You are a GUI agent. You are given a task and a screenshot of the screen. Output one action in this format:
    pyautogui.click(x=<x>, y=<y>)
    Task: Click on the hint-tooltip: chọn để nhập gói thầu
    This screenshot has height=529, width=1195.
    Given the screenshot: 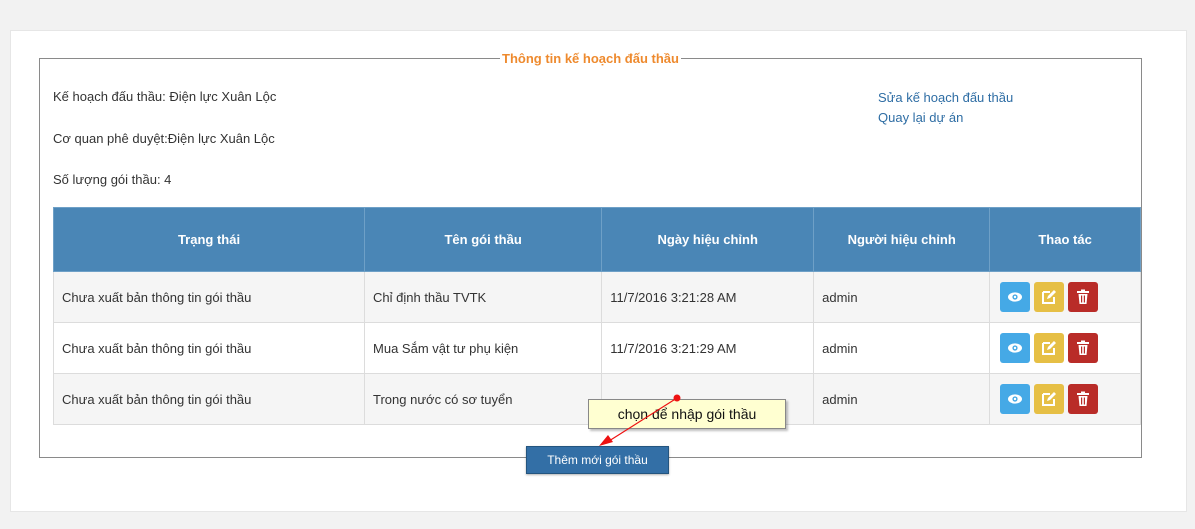 What is the action you would take?
    pyautogui.click(x=687, y=414)
    